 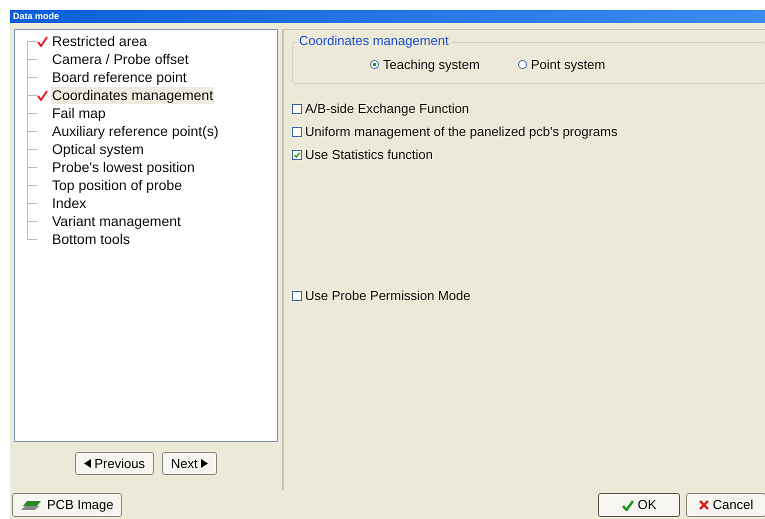 I want to click on tree-item: Board reference point, so click(x=119, y=77).